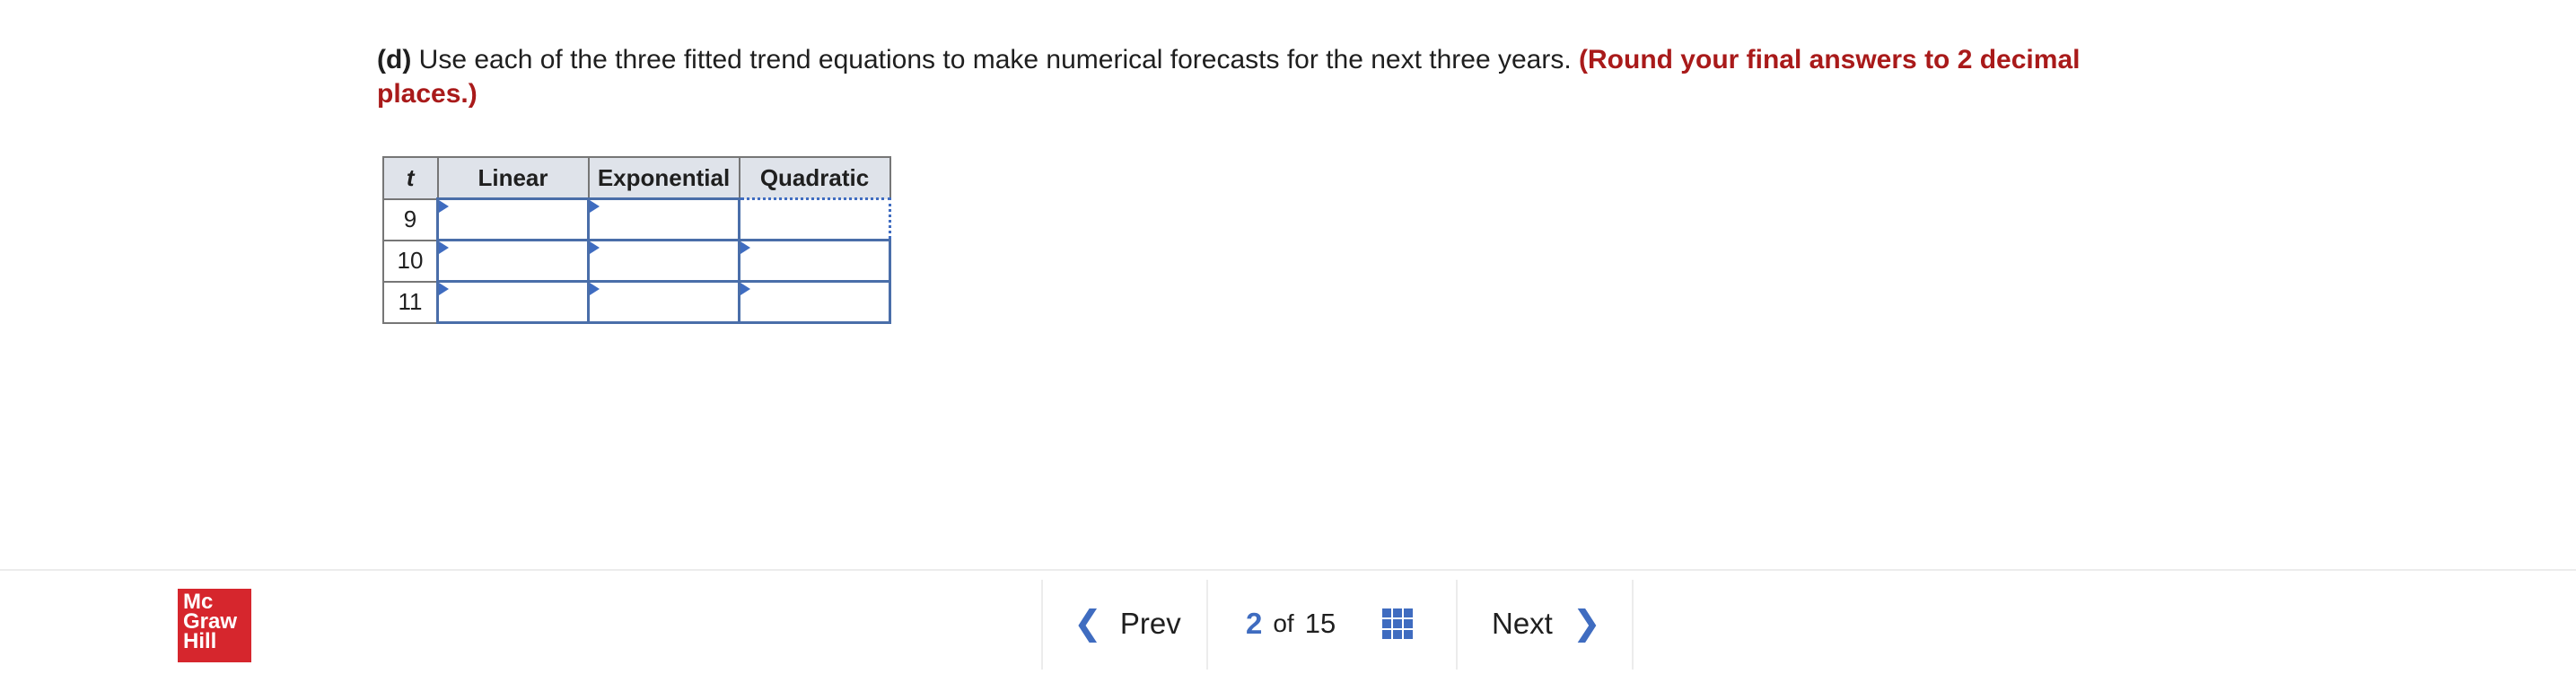 The width and height of the screenshot is (2576, 674). I want to click on exponential-input-t10, so click(664, 260).